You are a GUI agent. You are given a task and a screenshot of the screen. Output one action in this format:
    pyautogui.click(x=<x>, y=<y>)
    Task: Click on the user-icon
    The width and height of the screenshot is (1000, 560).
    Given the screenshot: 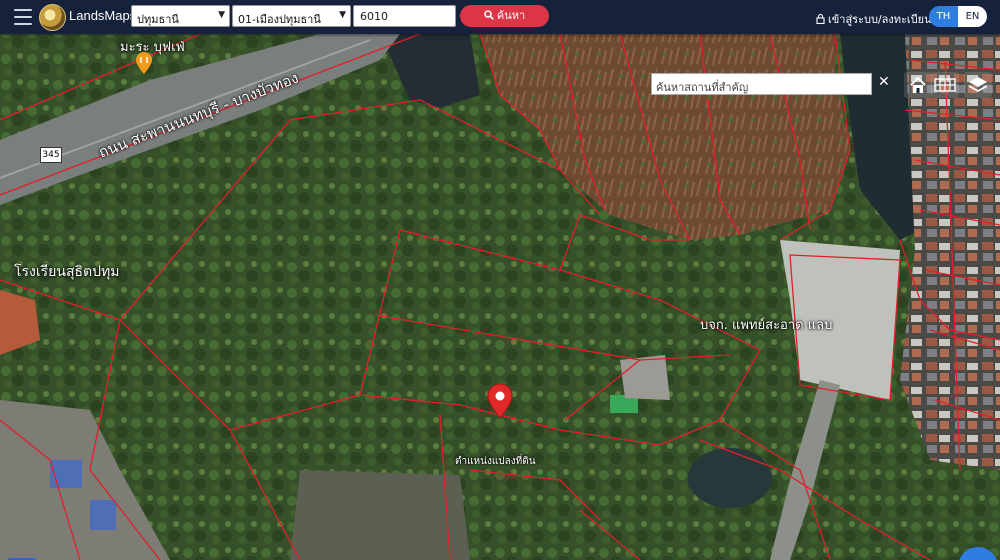 What is the action you would take?
    pyautogui.click(x=820, y=19)
    